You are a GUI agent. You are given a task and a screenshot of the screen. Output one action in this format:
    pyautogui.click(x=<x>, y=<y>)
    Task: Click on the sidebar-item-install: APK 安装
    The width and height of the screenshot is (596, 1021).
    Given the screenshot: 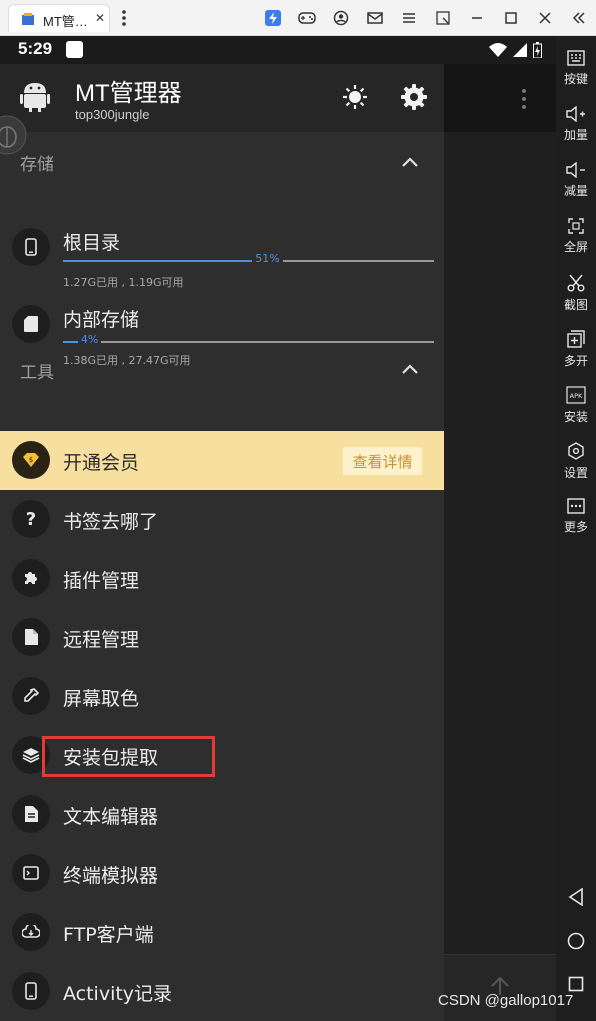 What is the action you would take?
    pyautogui.click(x=576, y=405)
    